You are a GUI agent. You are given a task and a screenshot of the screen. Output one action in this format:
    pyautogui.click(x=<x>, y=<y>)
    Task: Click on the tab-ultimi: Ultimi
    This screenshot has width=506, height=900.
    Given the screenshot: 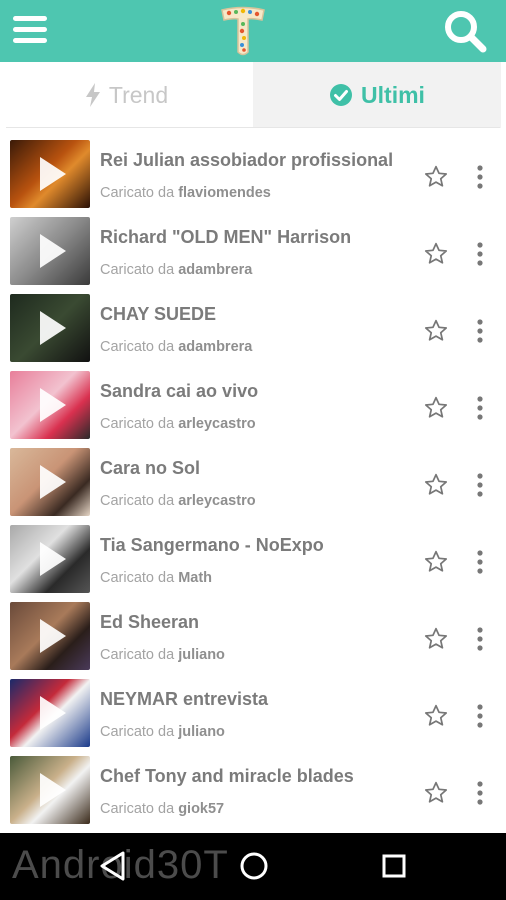 What is the action you would take?
    pyautogui.click(x=377, y=95)
    